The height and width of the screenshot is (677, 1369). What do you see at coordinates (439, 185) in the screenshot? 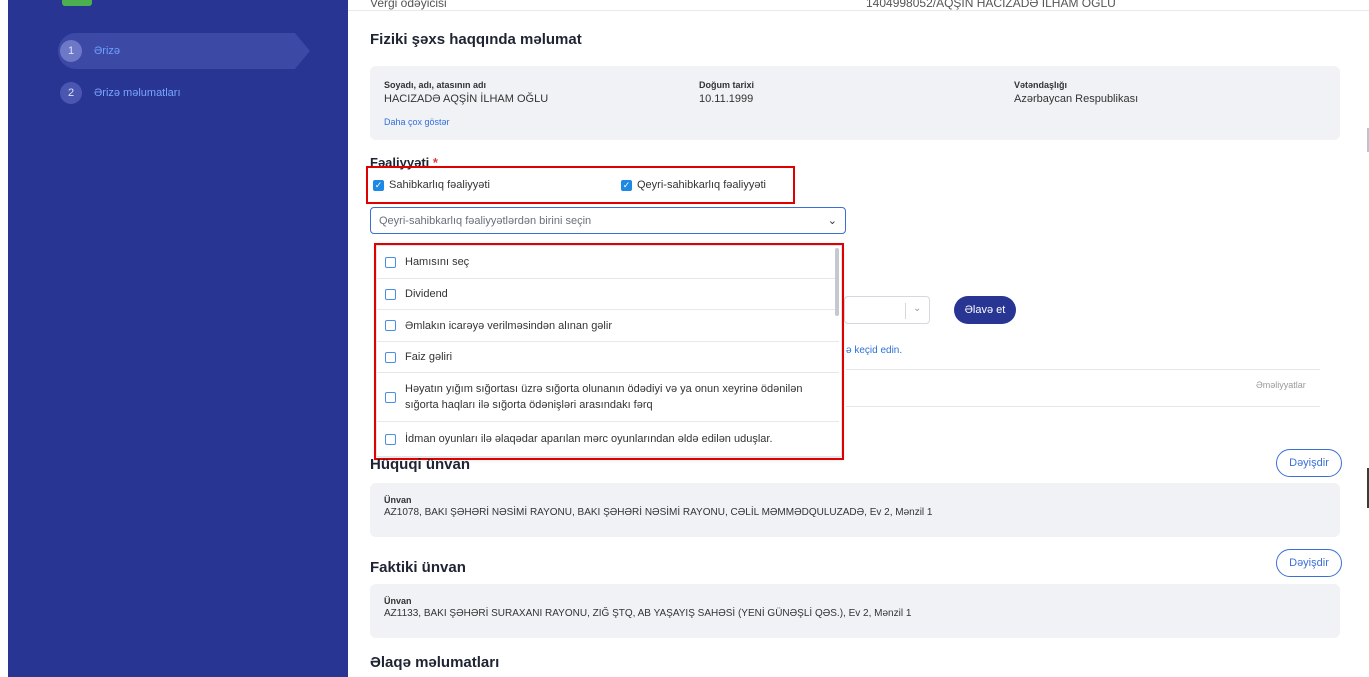
I see `entrepreneurial-label: Sahibkarlıq fəaliyyəti` at bounding box center [439, 185].